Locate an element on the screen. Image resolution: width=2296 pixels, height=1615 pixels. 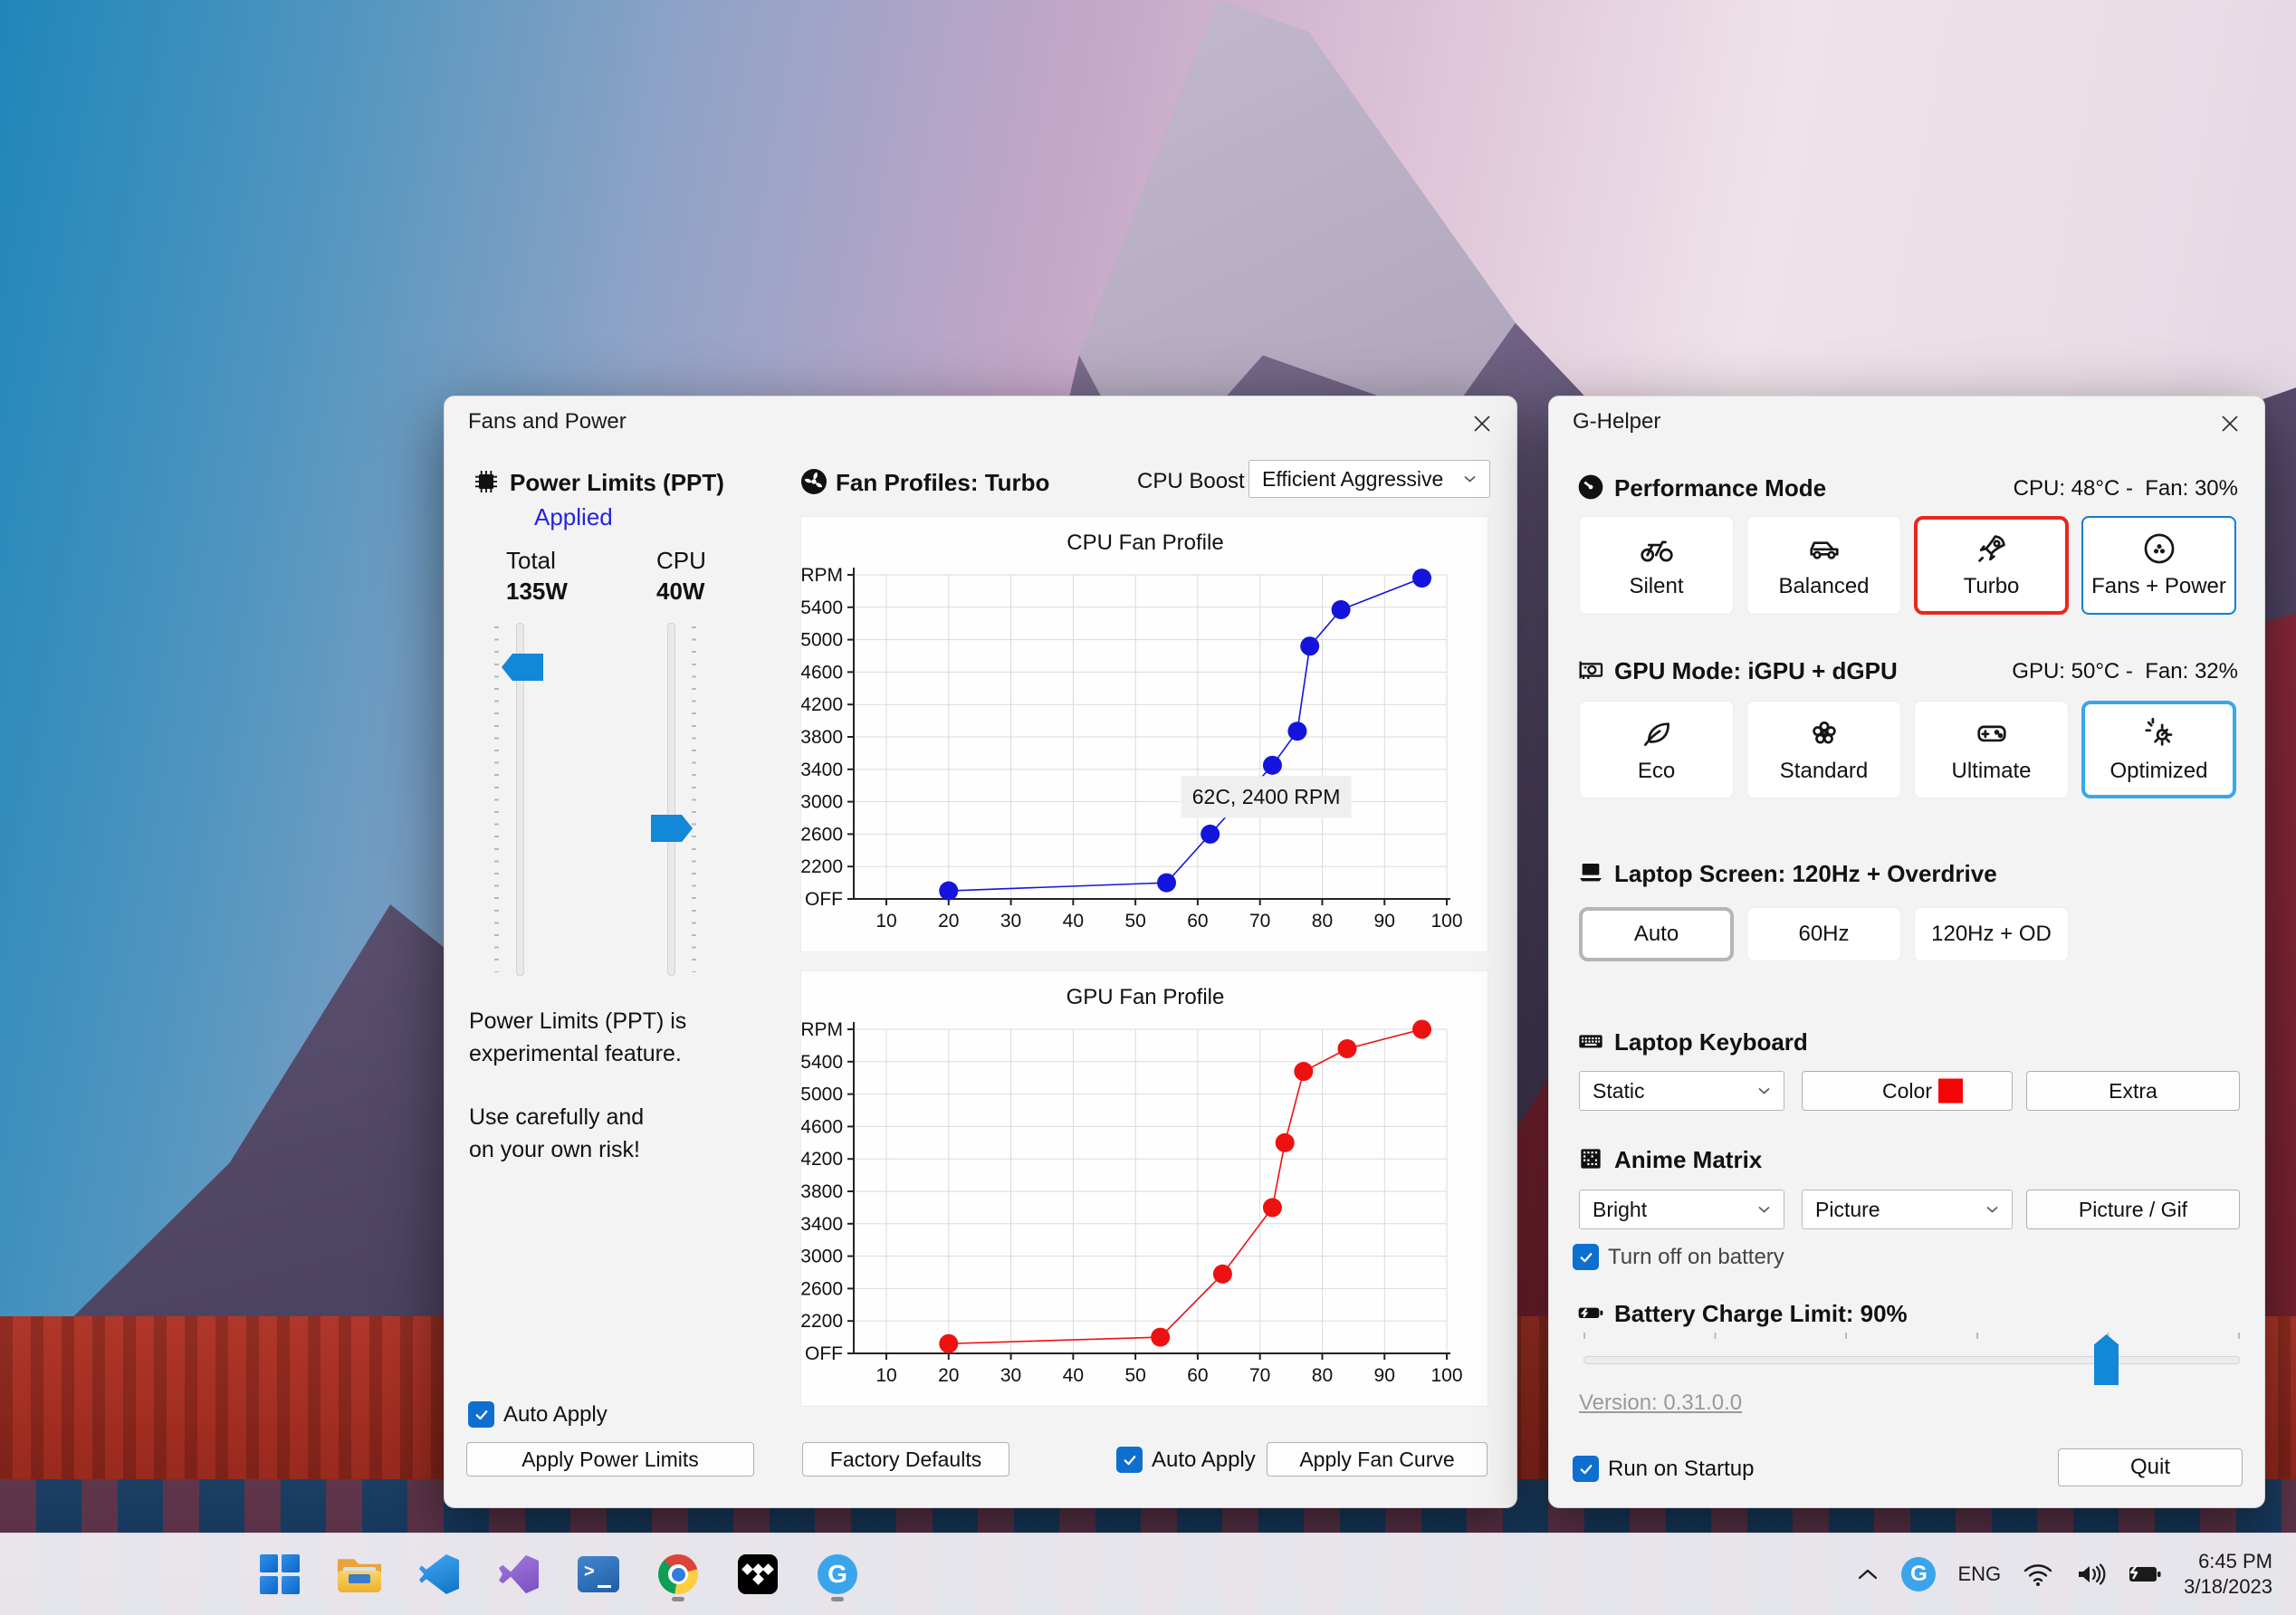
svg-text: 3000 is located at coordinates (822, 802).